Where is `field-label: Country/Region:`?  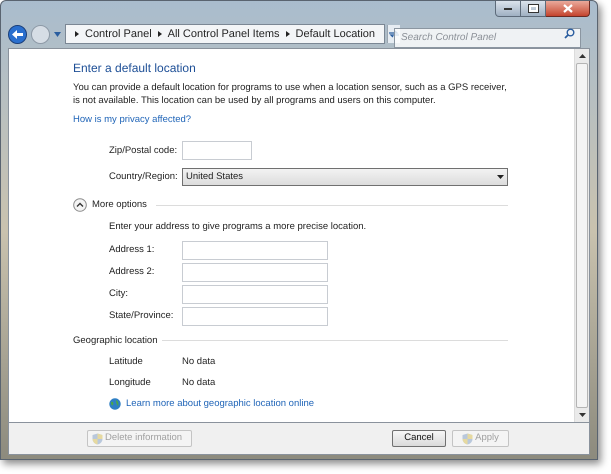
field-label: Country/Region: is located at coordinates (143, 177).